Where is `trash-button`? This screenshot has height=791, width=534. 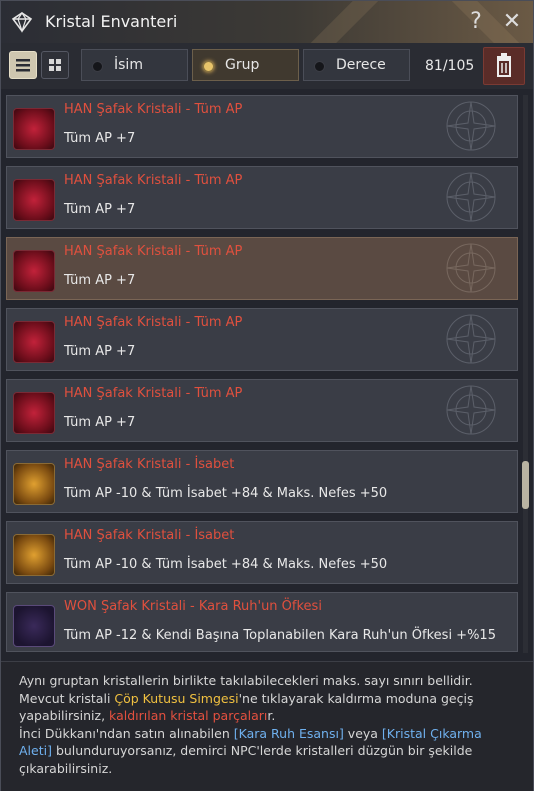 trash-button is located at coordinates (504, 66).